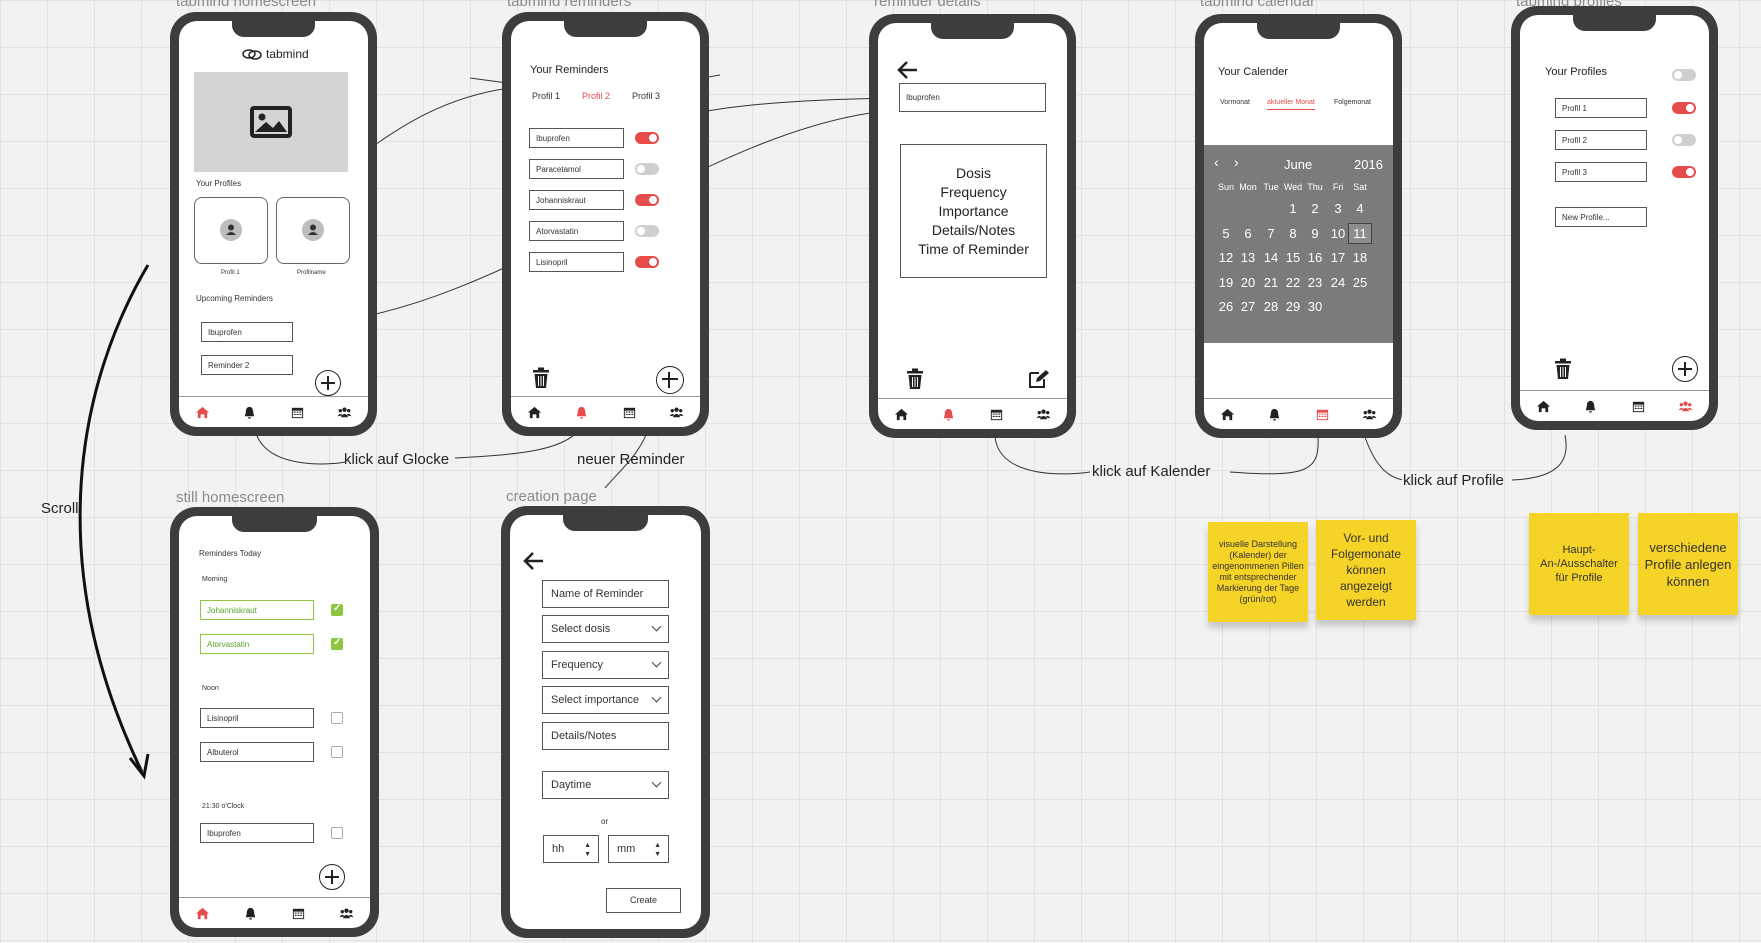  What do you see at coordinates (1315, 306) in the screenshot?
I see `calendar-day: 30` at bounding box center [1315, 306].